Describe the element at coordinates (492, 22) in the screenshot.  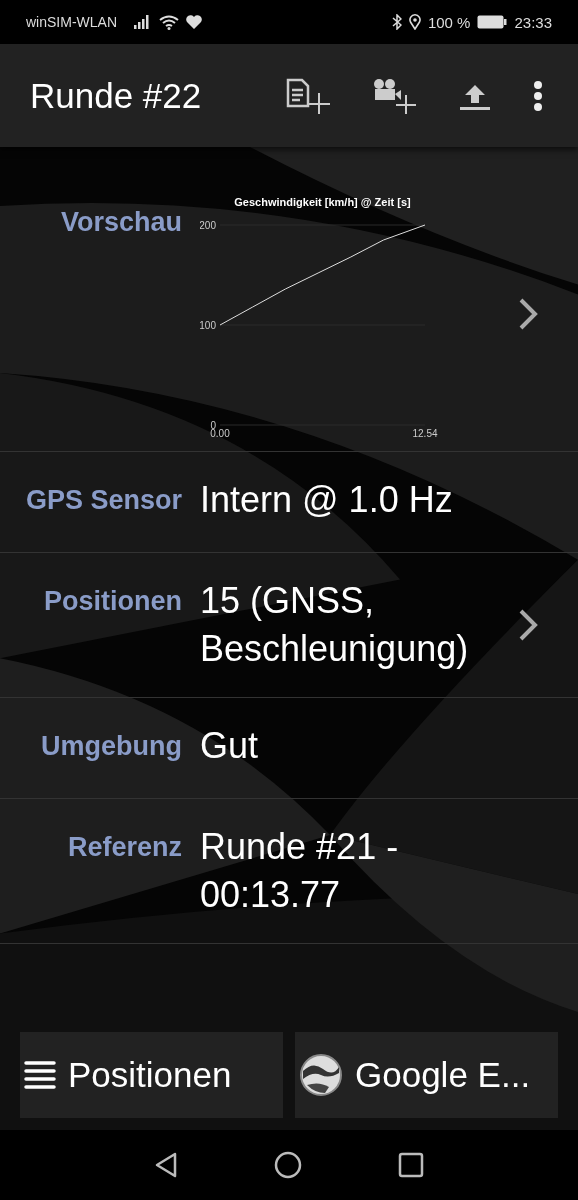
I see `battery-icon` at that location.